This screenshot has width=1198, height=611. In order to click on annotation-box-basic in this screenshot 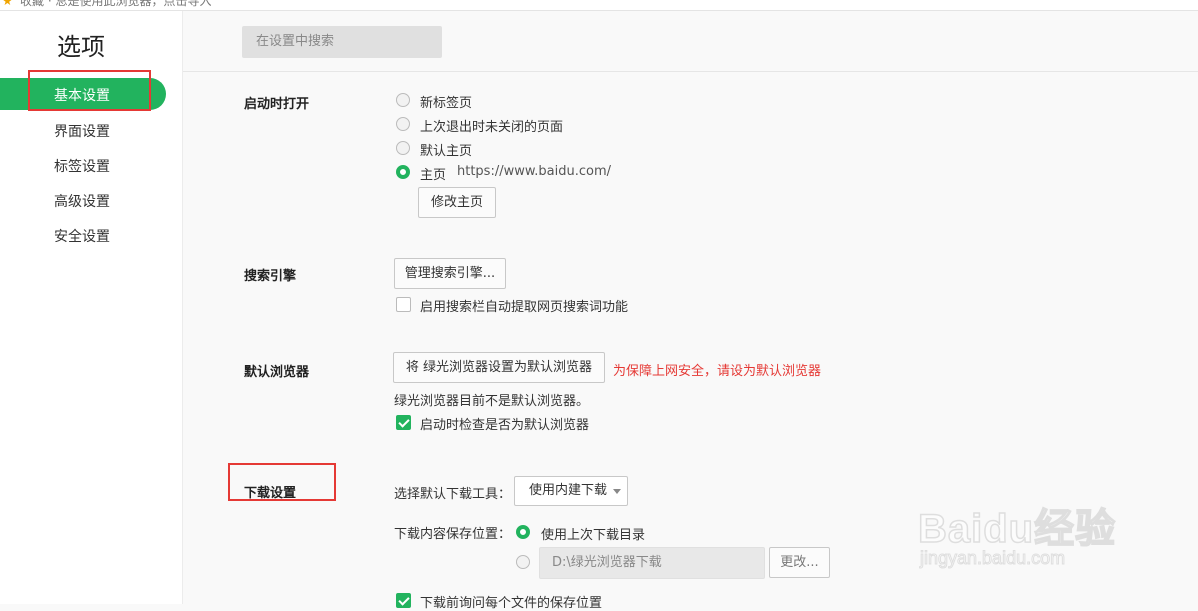, I will do `click(89, 90)`.